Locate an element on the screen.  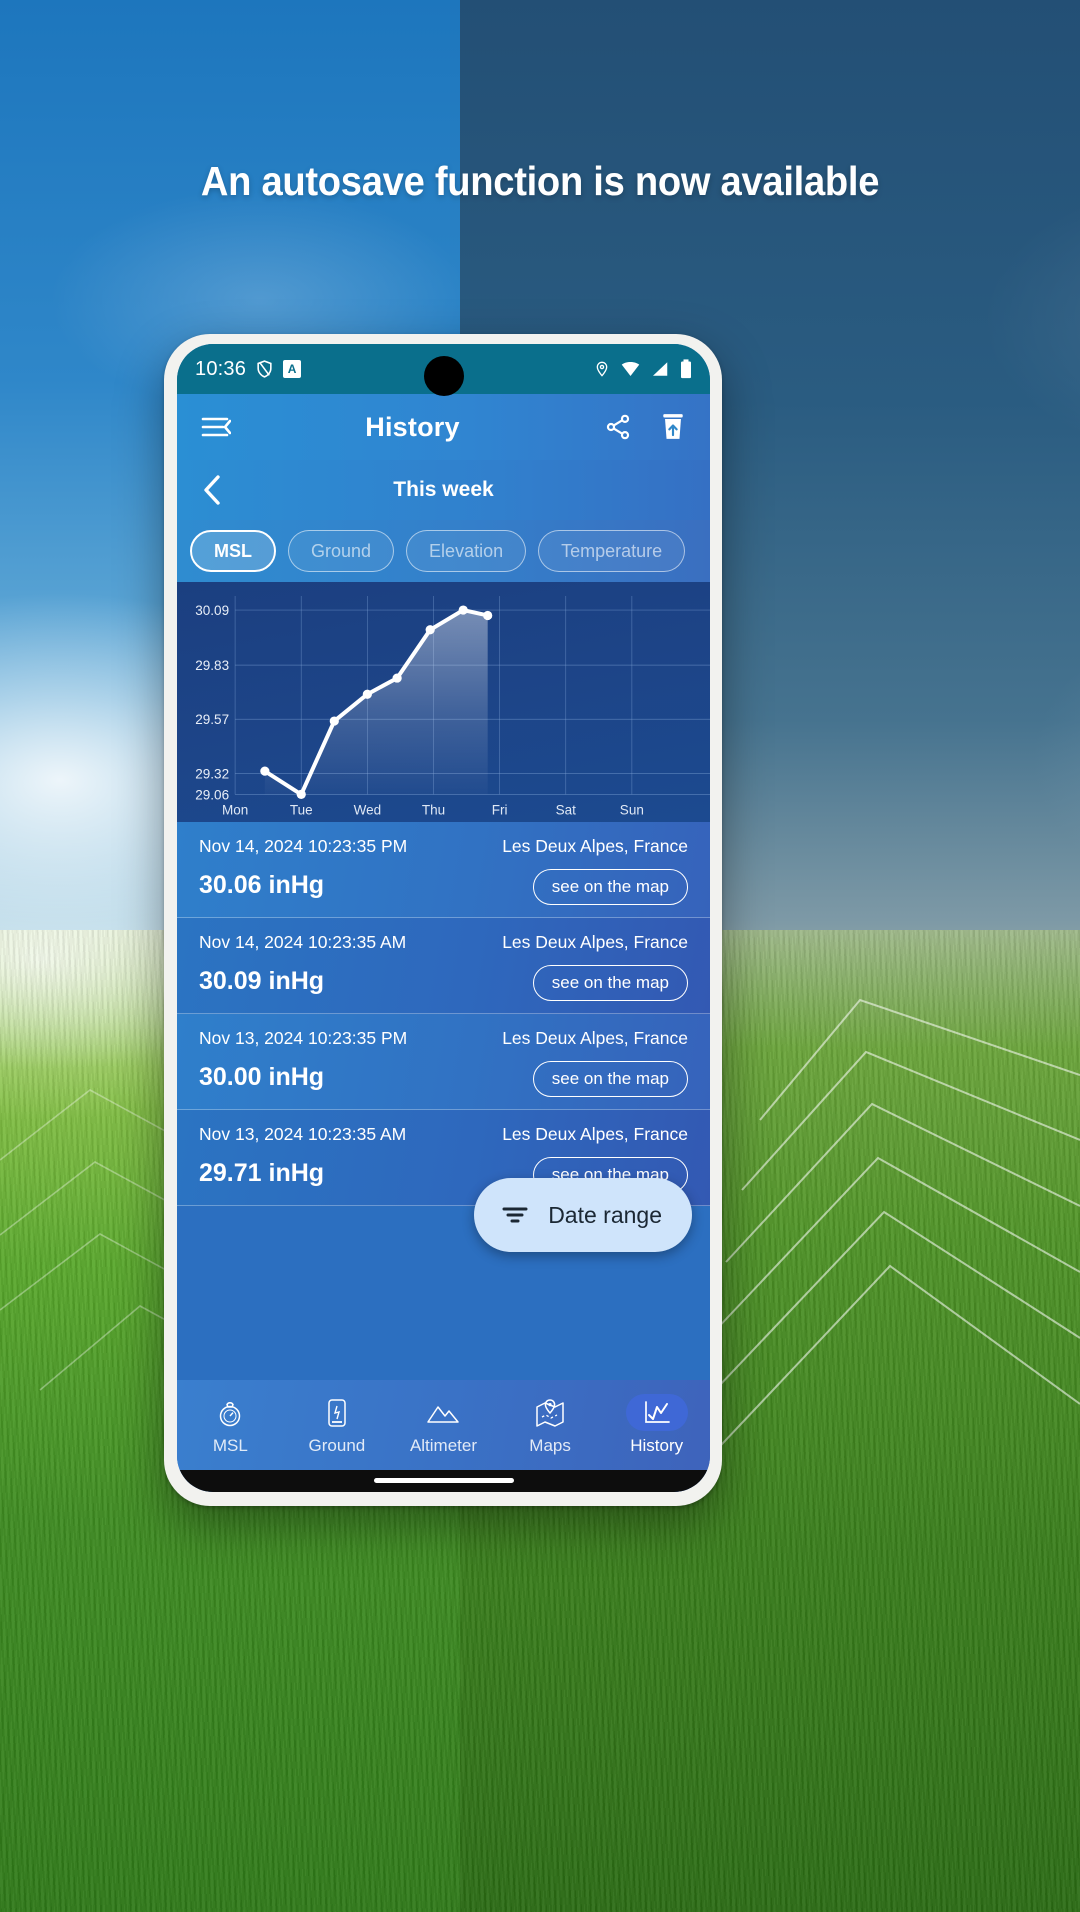
status-bar: 10:36 A is located at coordinates (443, 370).